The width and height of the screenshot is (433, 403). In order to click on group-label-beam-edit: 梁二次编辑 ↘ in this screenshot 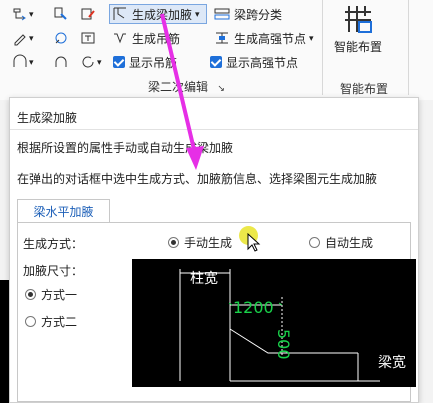, I will do `click(186, 87)`.